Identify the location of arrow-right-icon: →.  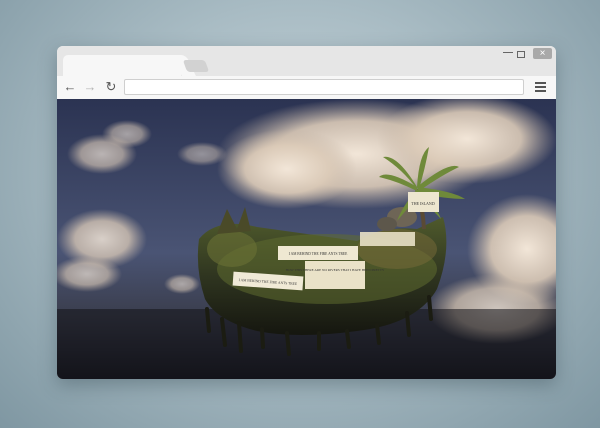
(90, 86).